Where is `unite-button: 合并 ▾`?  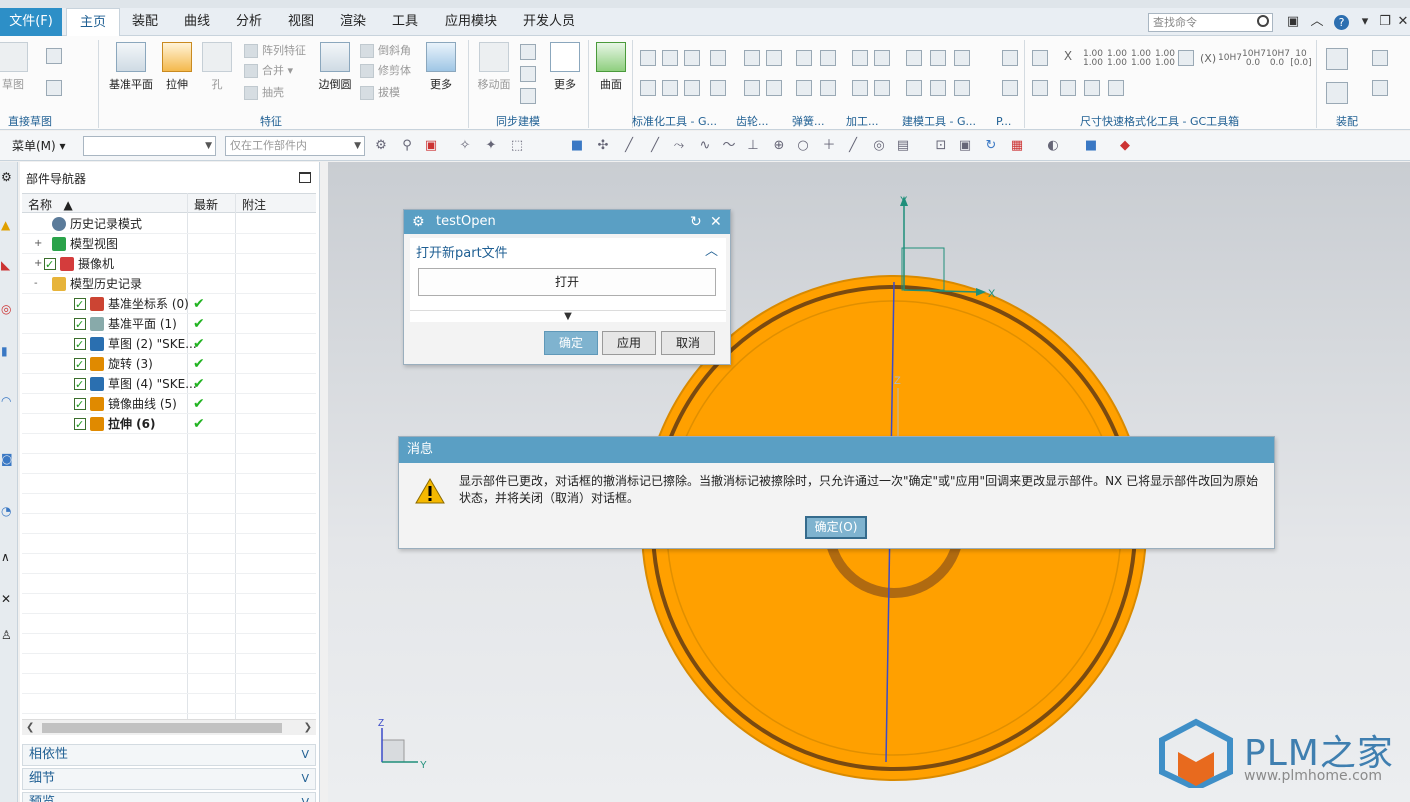 unite-button: 合并 ▾ is located at coordinates (268, 71).